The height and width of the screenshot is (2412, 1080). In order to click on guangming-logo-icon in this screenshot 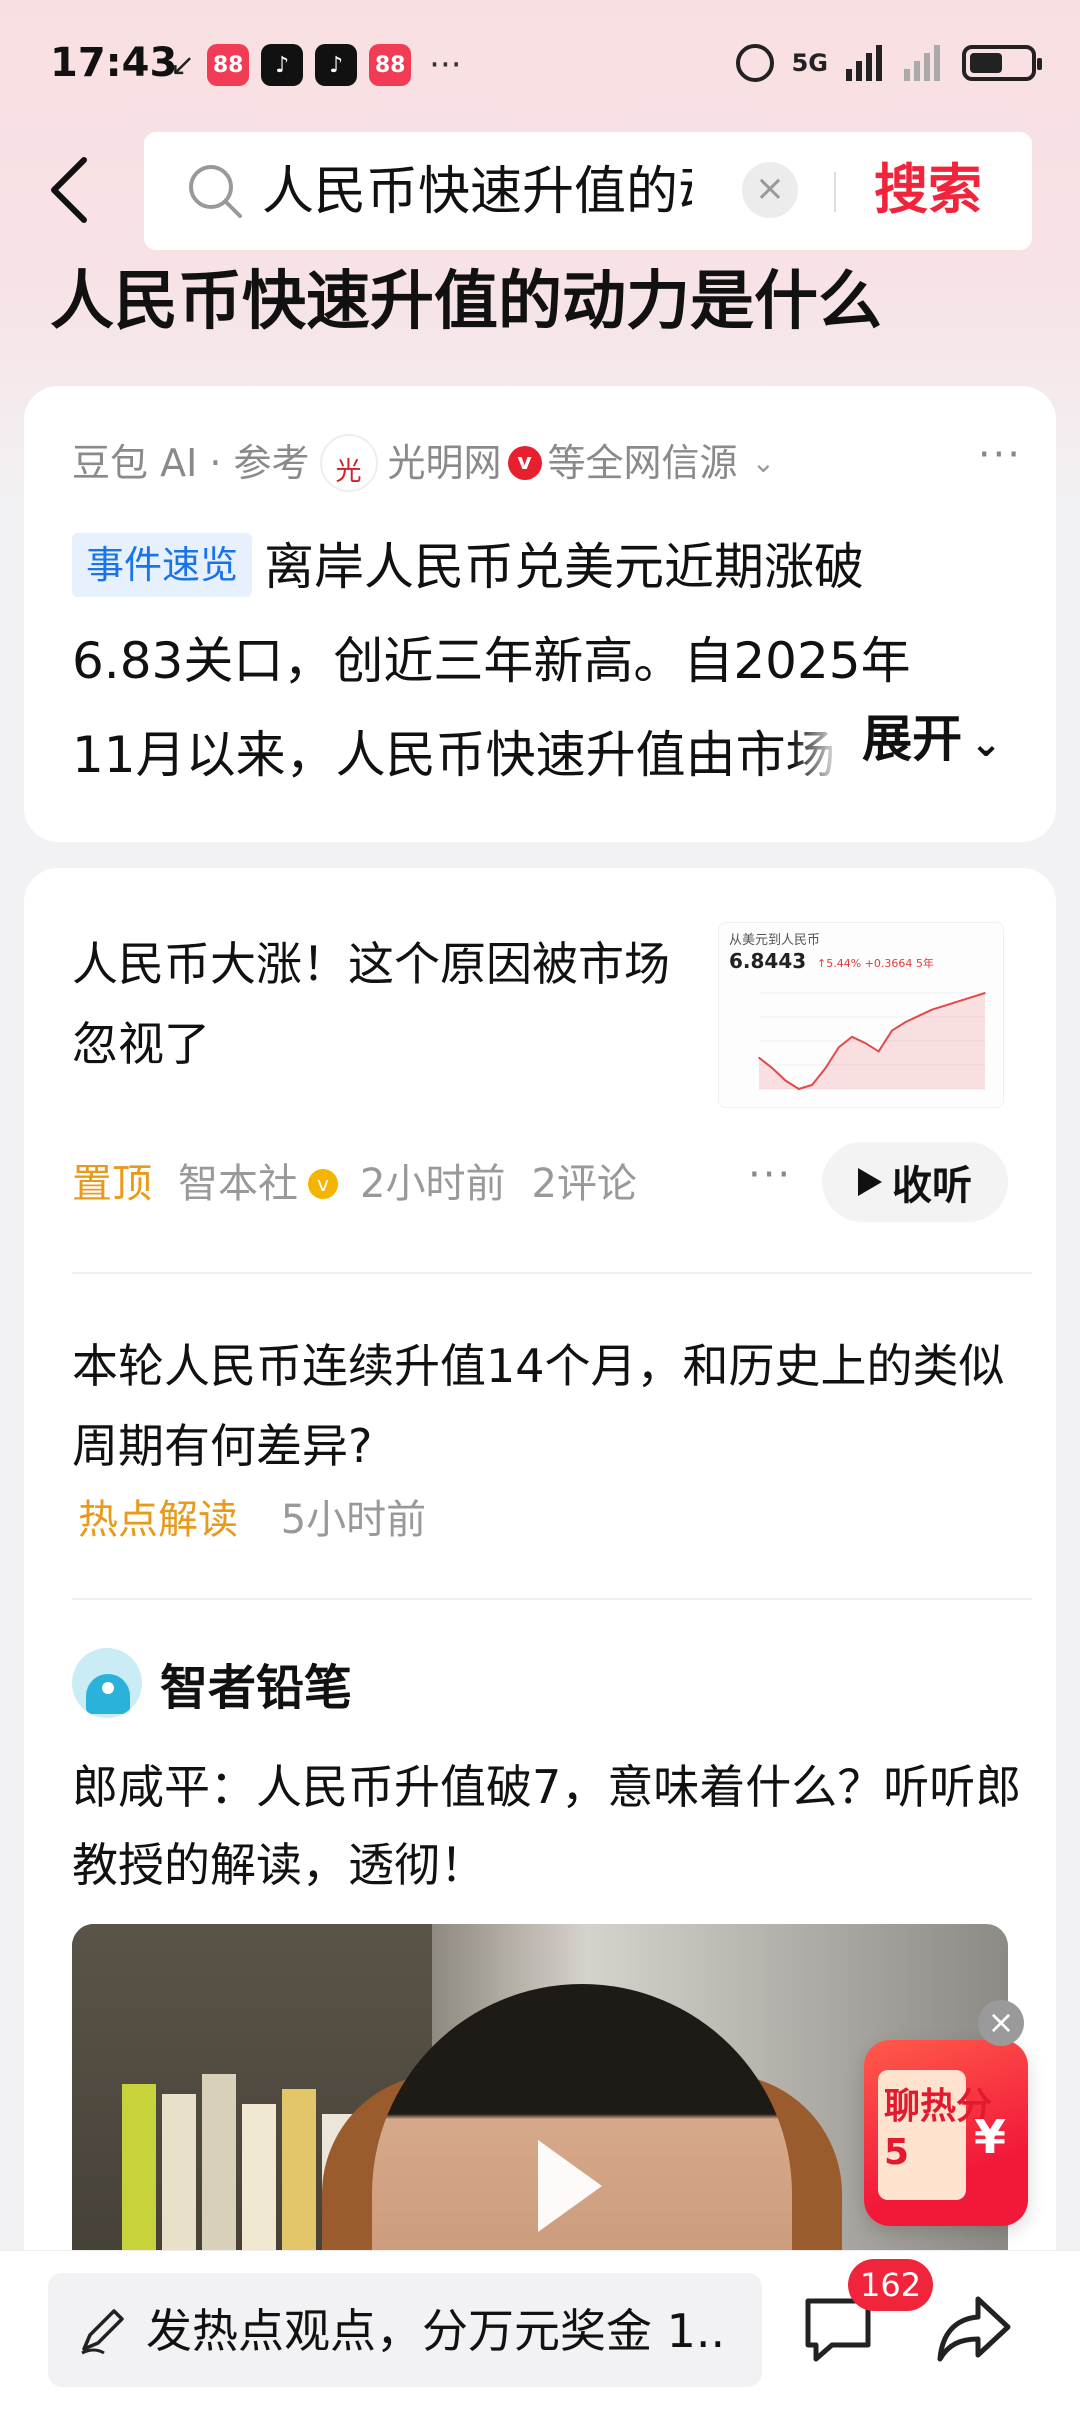, I will do `click(348, 466)`.